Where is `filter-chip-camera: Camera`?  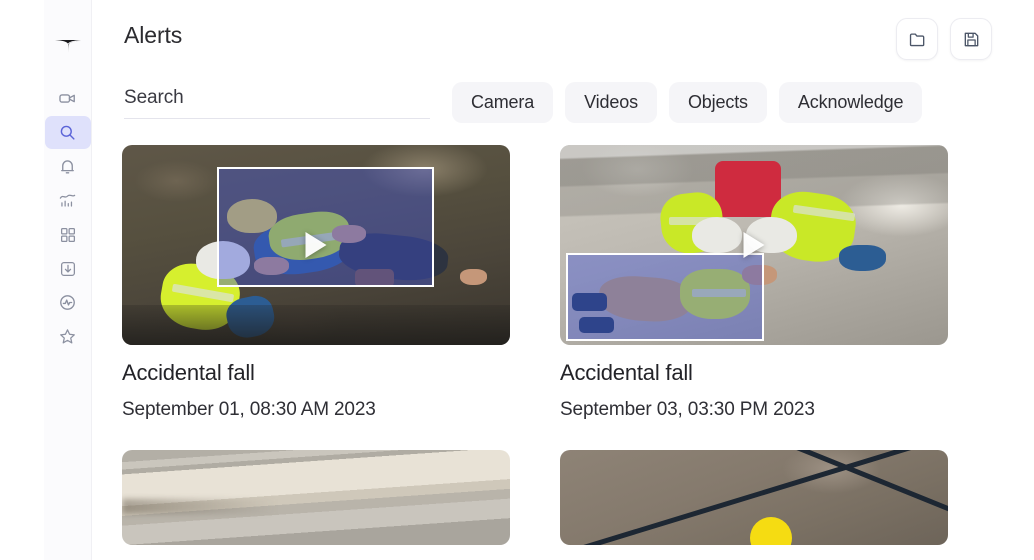
filter-chip-camera: Camera is located at coordinates (503, 103).